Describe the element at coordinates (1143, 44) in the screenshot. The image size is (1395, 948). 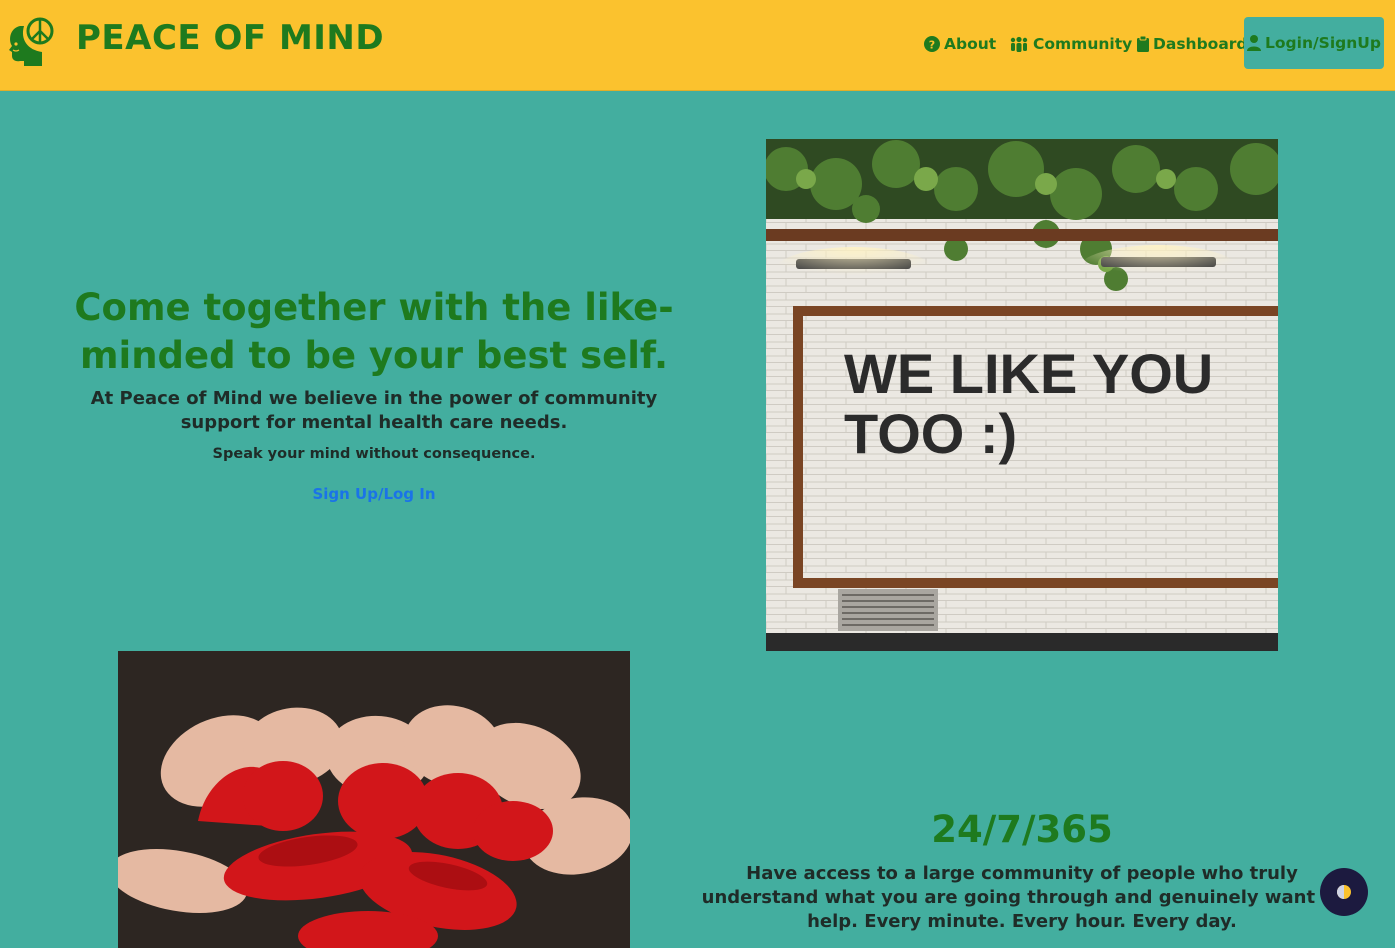
I see `clipboard-icon` at that location.